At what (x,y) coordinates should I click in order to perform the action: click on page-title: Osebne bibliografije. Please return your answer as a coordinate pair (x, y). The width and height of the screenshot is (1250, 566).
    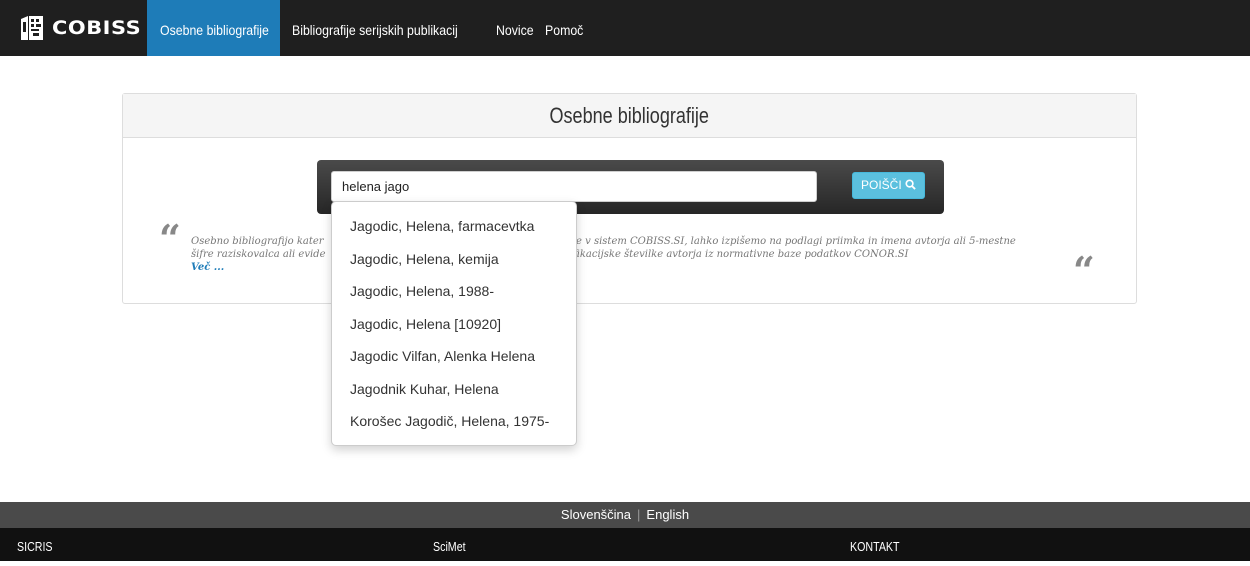
    Looking at the image, I should click on (629, 115).